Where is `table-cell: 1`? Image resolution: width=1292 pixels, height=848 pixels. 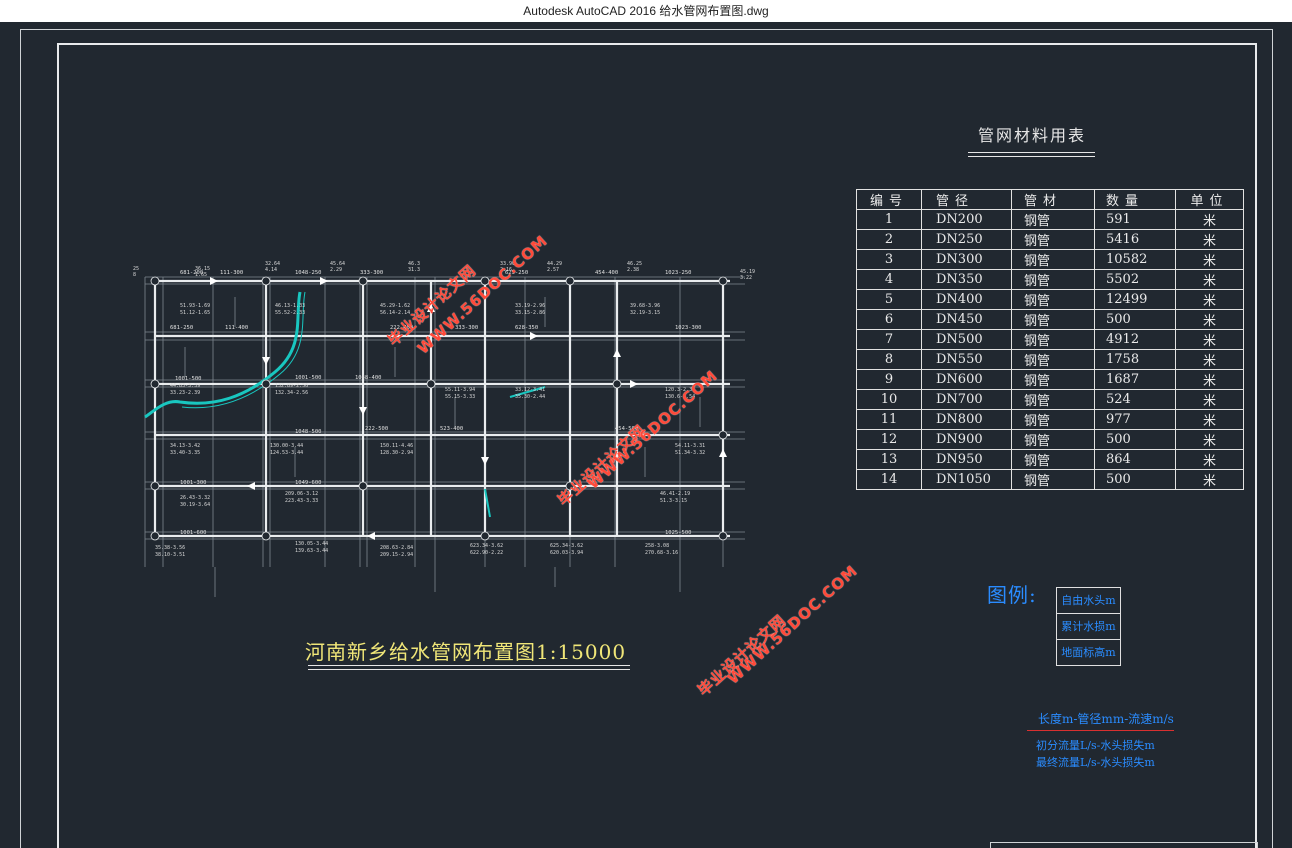 table-cell: 1 is located at coordinates (889, 219).